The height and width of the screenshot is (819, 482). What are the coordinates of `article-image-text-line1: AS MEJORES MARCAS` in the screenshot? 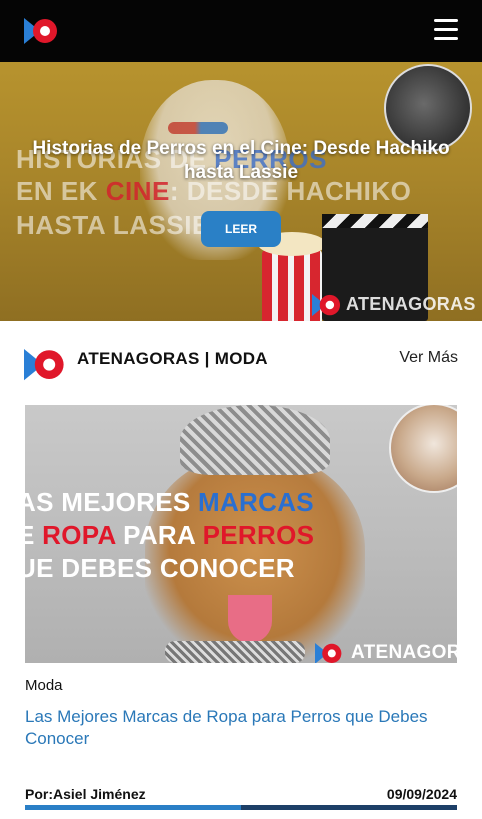 It's located at (169, 502).